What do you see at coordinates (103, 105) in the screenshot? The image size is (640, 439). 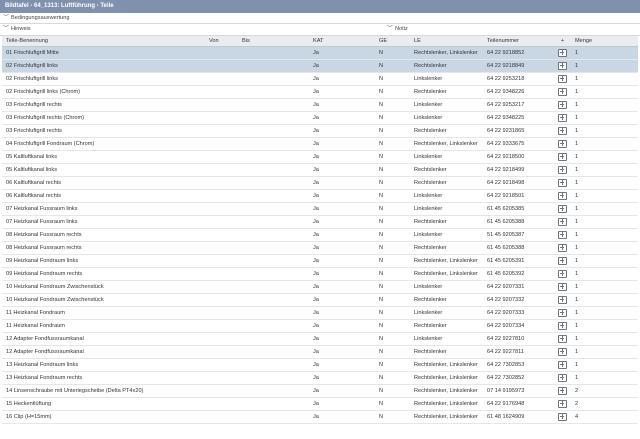 I see `cell-benennung: 03 Frischluftgrill rechts` at bounding box center [103, 105].